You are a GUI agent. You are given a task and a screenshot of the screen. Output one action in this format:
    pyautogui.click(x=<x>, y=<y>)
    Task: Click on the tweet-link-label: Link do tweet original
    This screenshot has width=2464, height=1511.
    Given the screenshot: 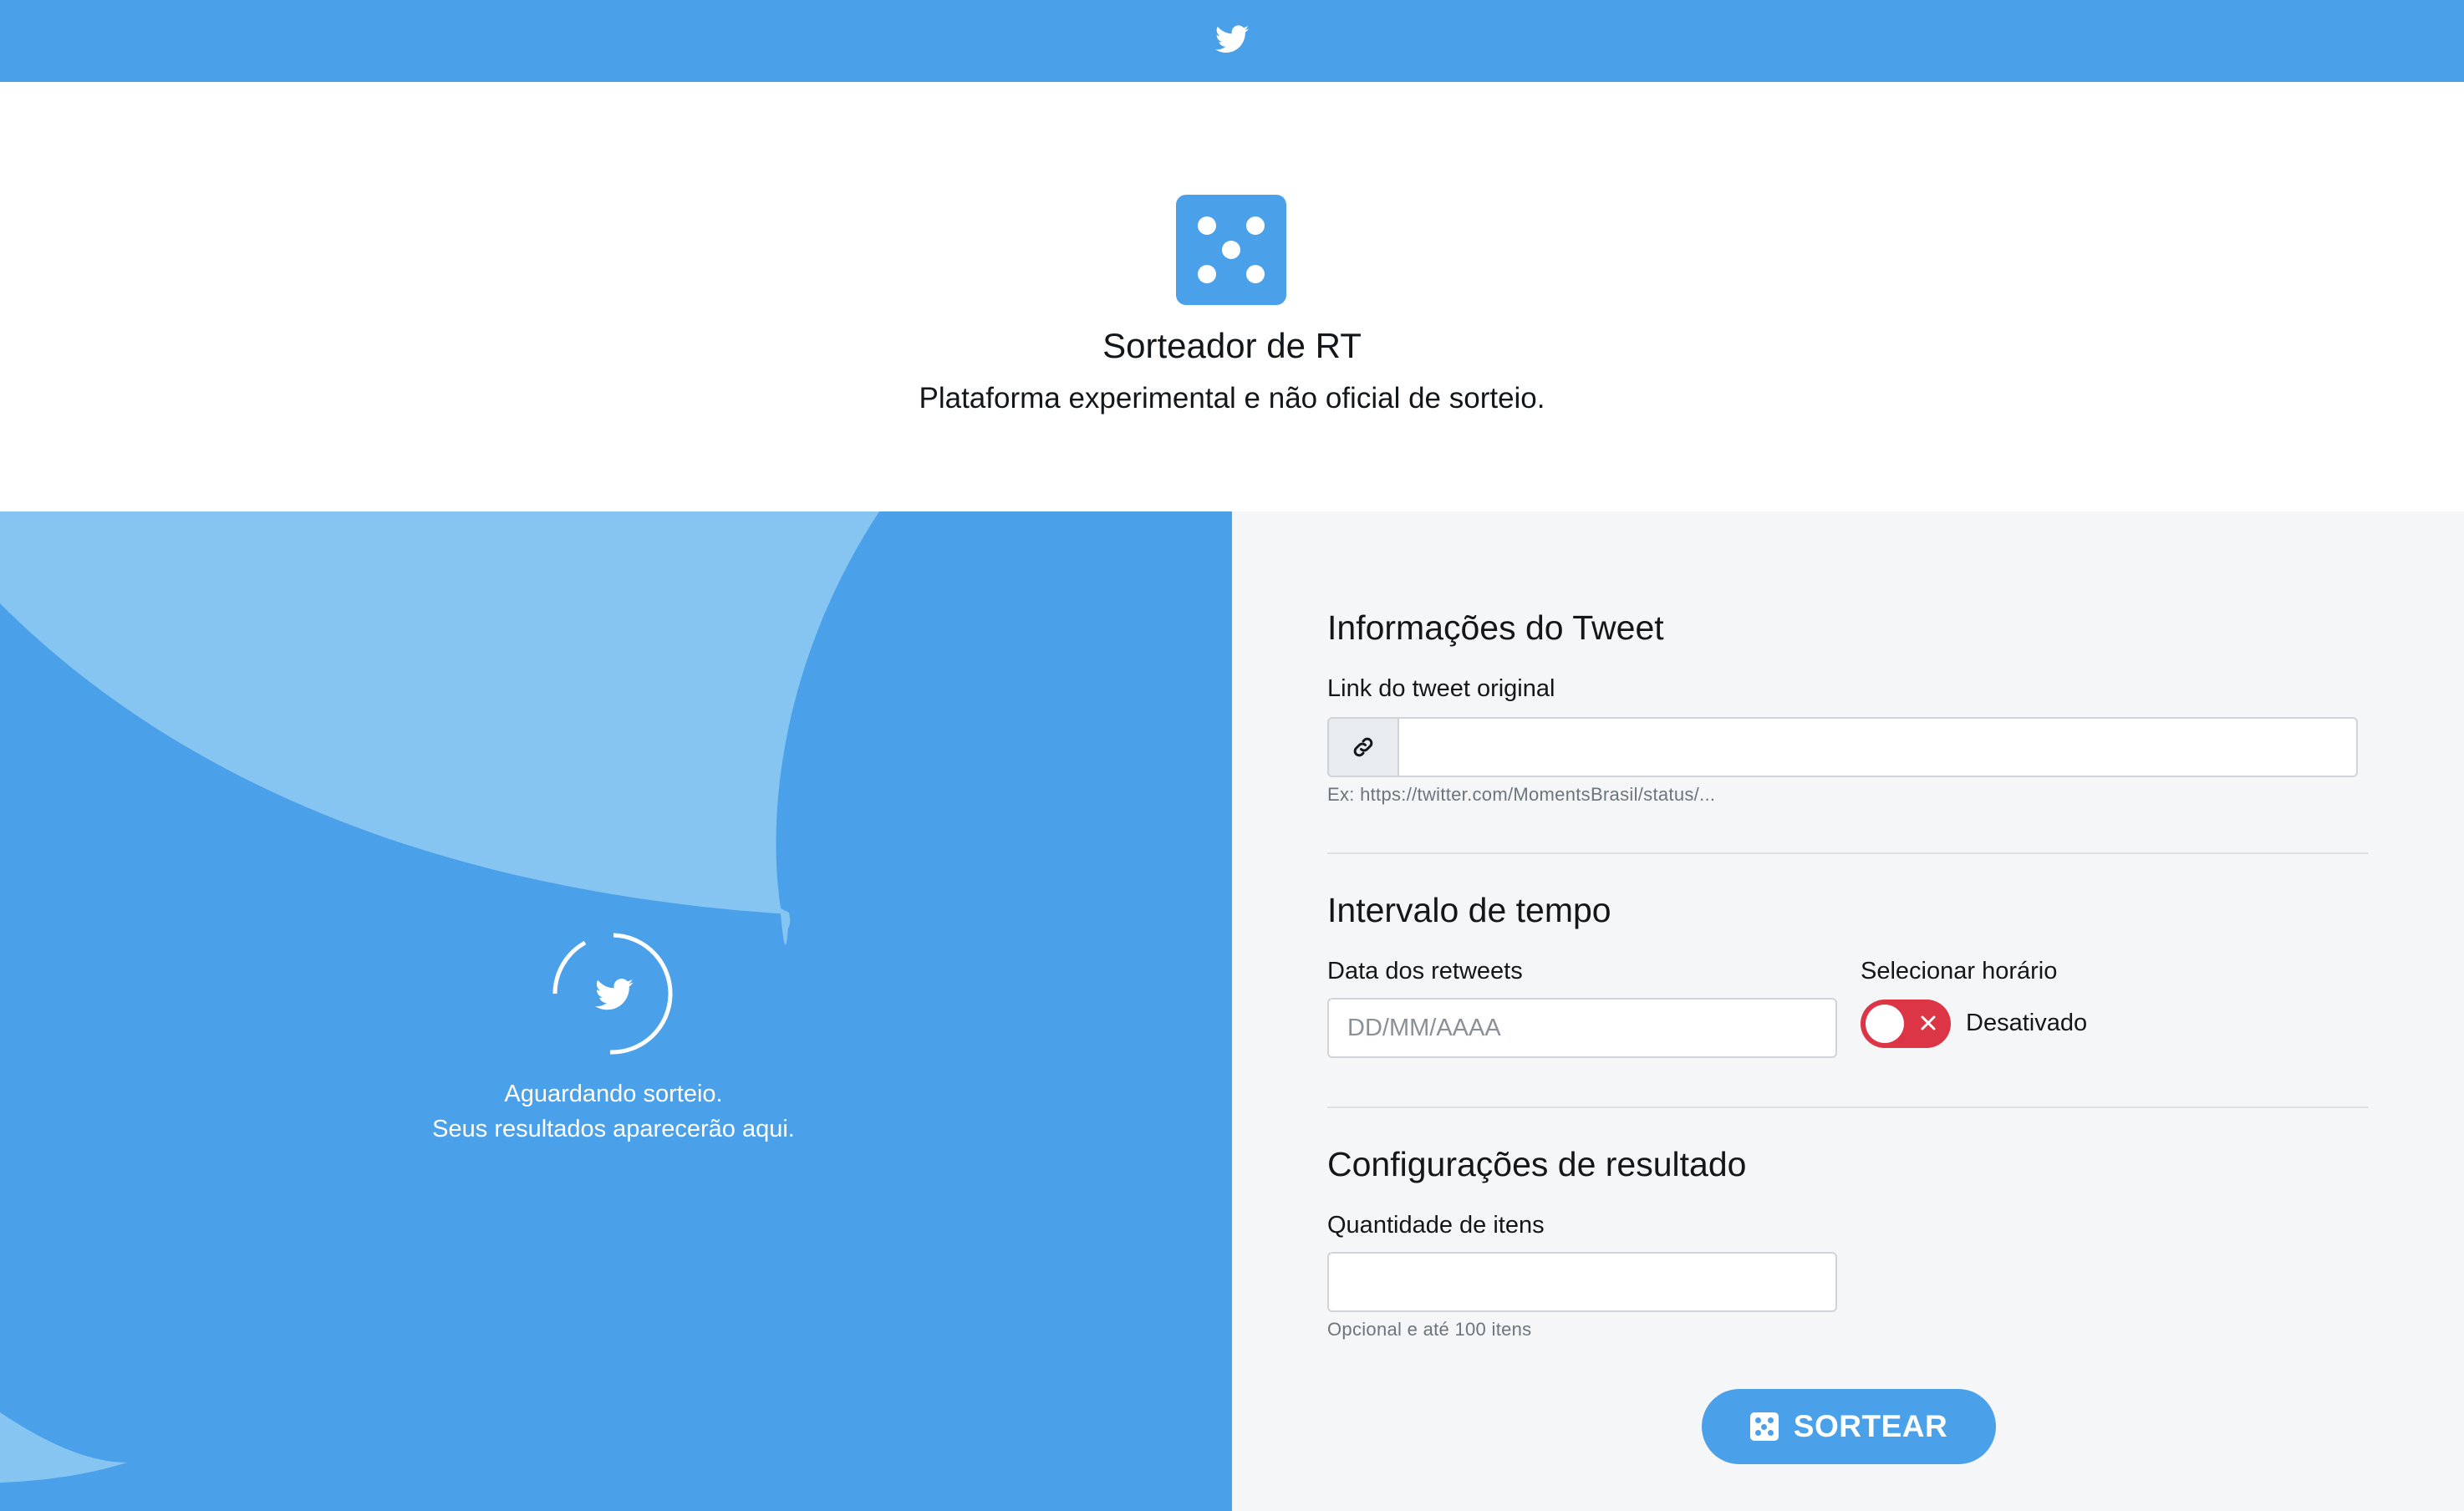 What is the action you would take?
    pyautogui.click(x=1441, y=688)
    